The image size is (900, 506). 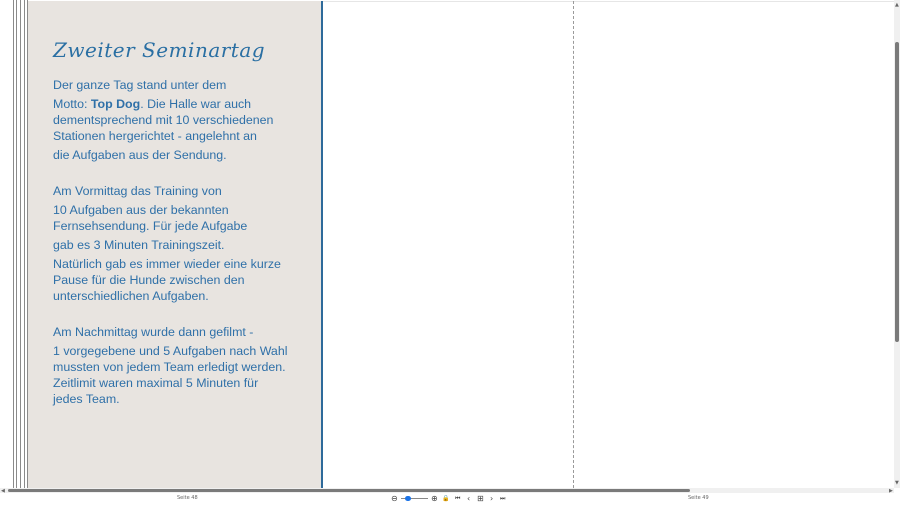 What do you see at coordinates (72, 104) in the screenshot?
I see `text-span: Motto:` at bounding box center [72, 104].